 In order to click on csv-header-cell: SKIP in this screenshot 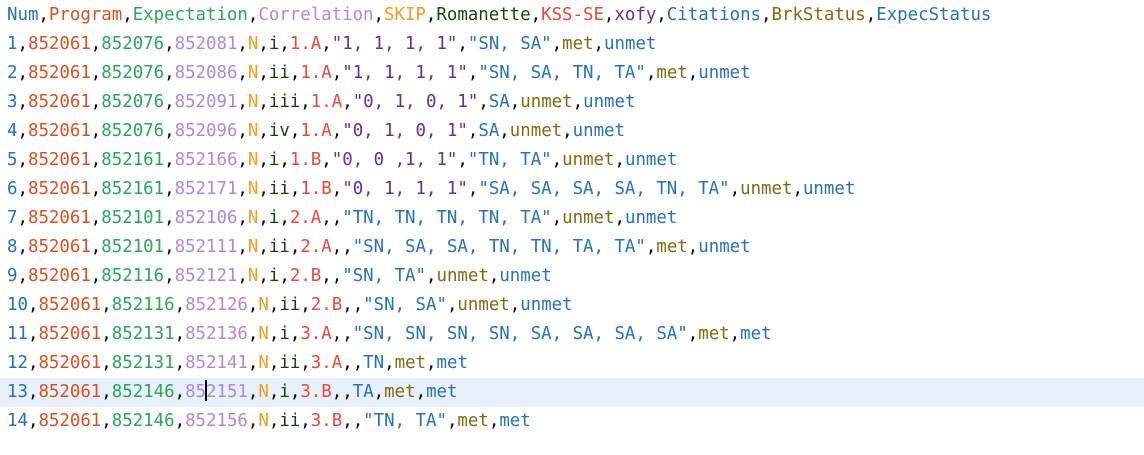, I will do `click(405, 15)`.